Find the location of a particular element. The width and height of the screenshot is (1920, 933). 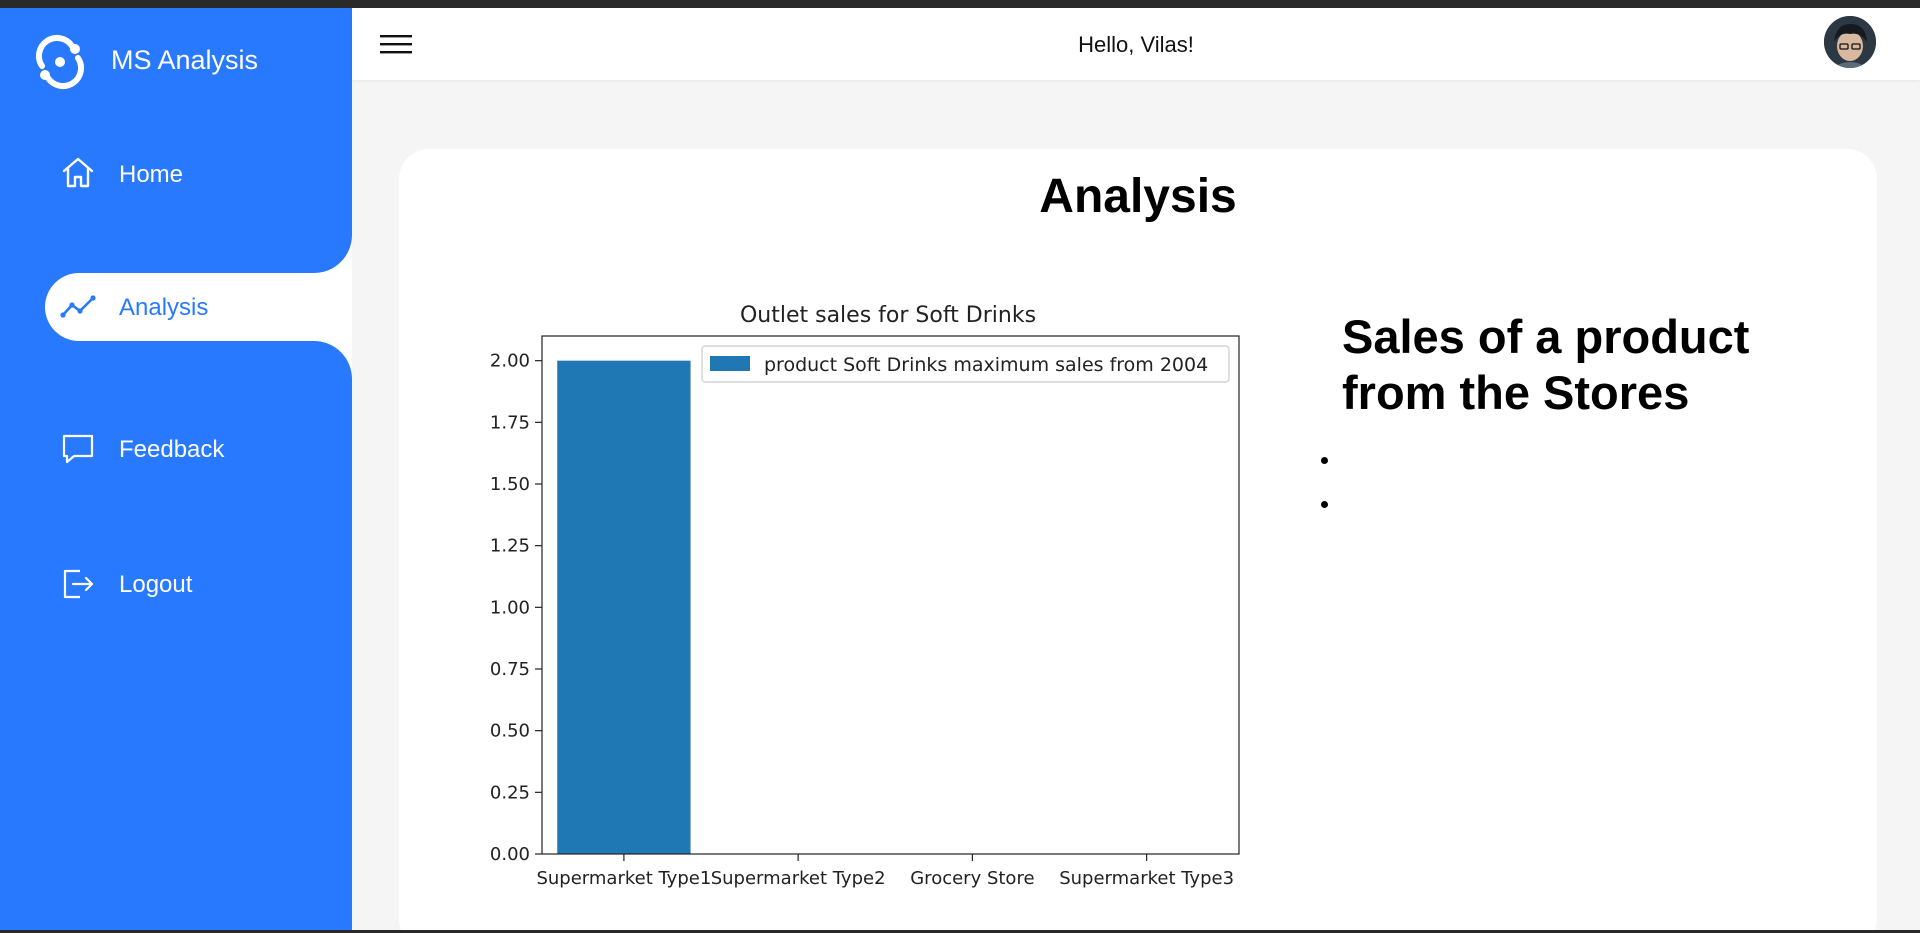

sidebar-item-label: Analysis is located at coordinates (164, 307).